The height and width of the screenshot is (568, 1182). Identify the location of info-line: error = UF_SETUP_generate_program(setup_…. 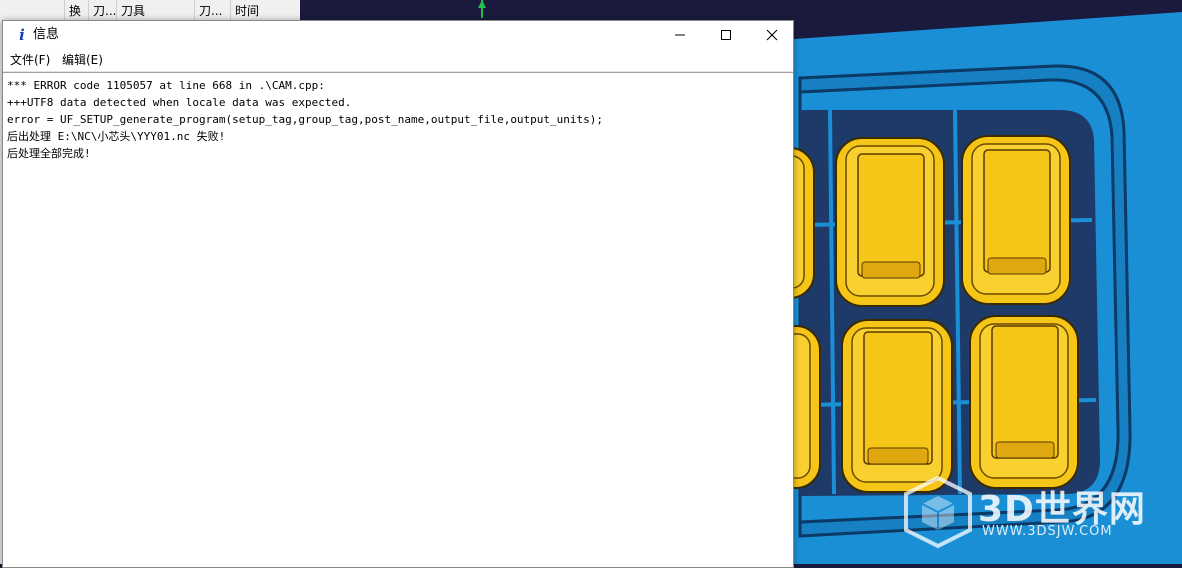
(305, 119).